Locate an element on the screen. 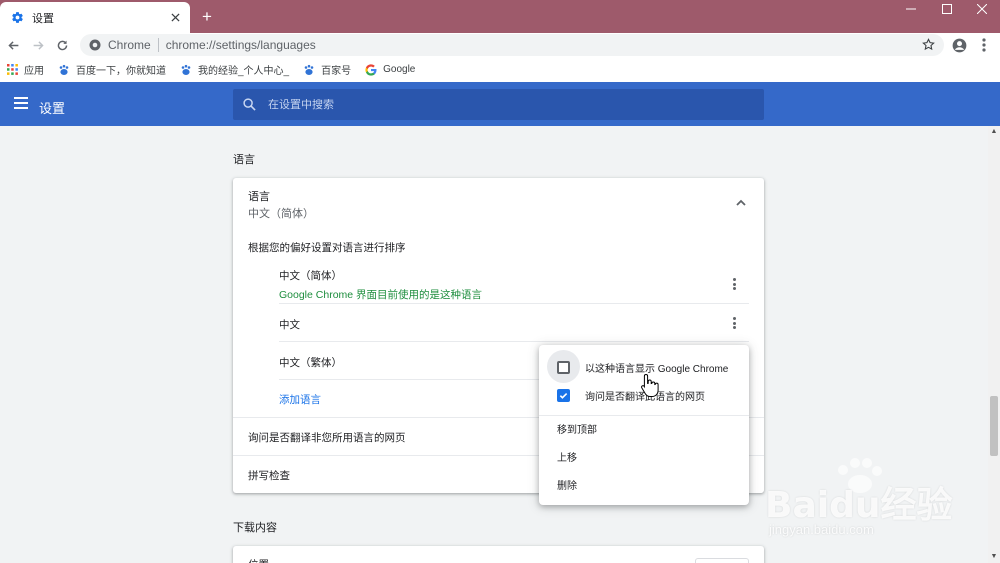  close-window-button is located at coordinates (982, 8).